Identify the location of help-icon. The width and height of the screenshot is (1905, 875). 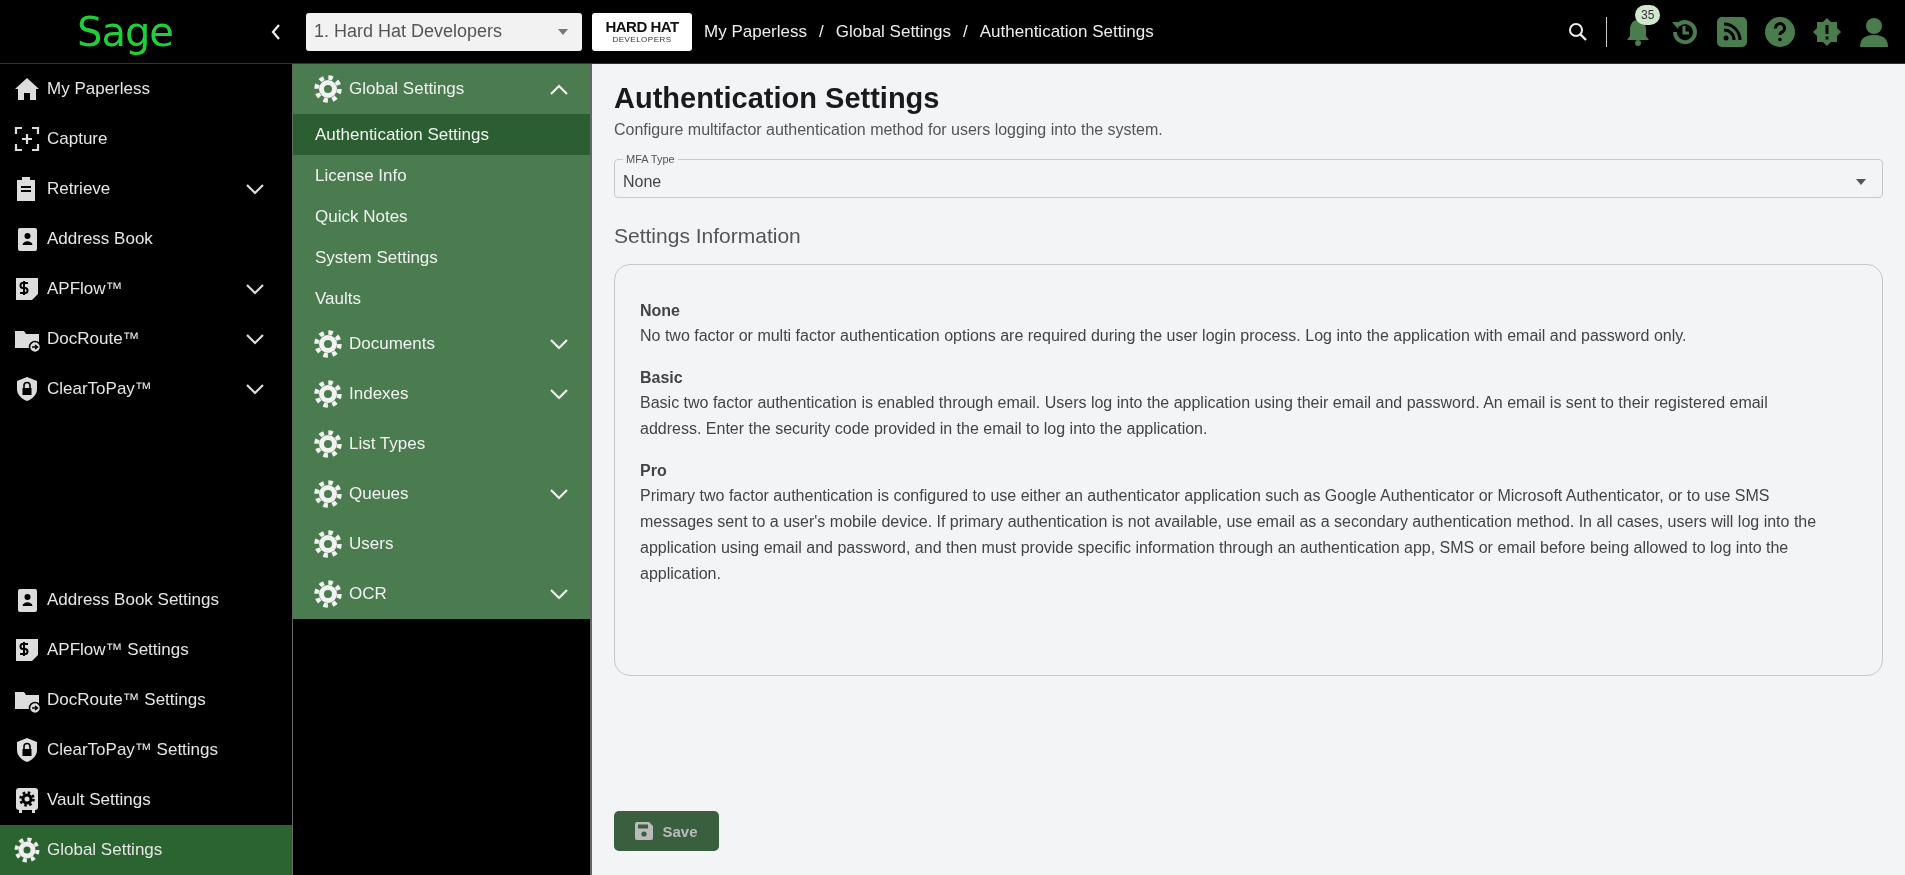
(1780, 31).